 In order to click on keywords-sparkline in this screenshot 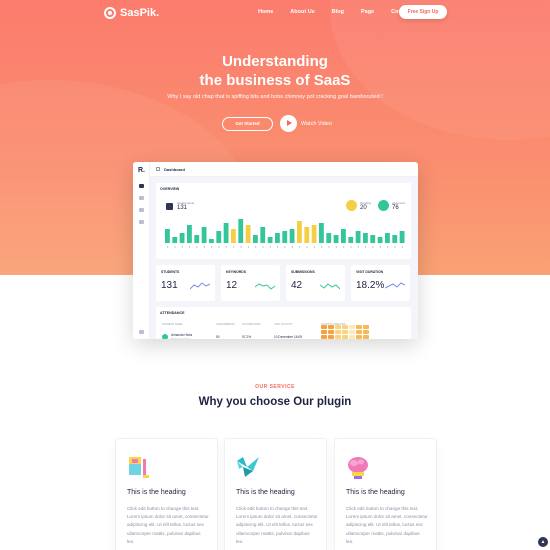, I will do `click(265, 286)`.